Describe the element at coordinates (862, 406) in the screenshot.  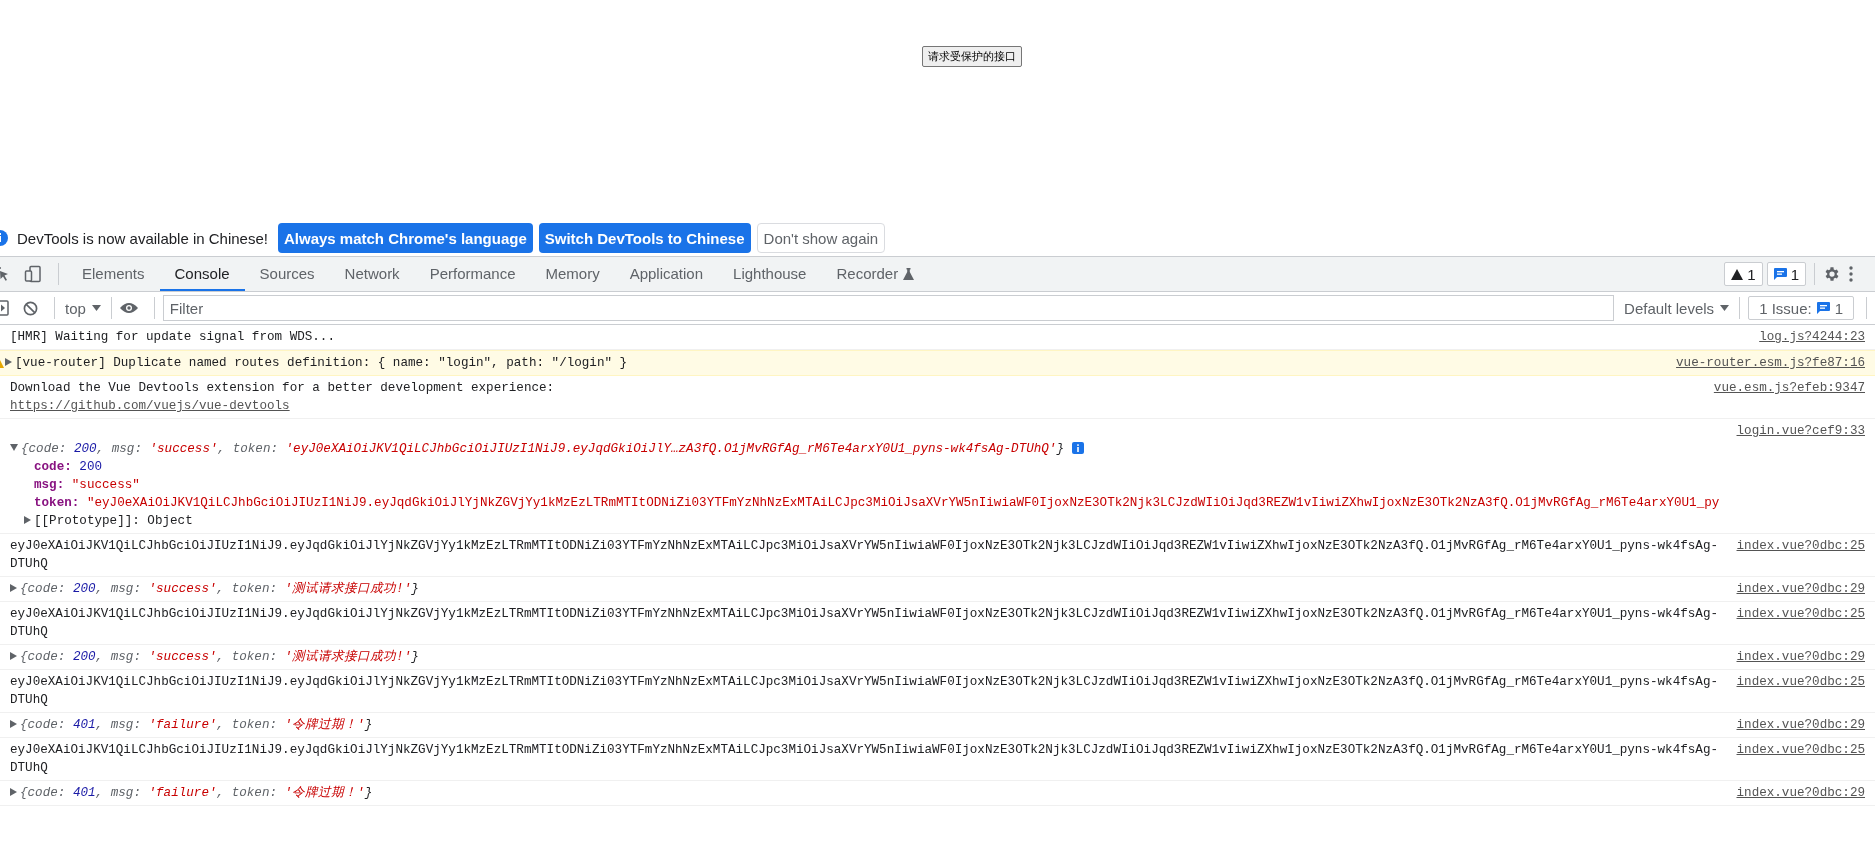
I see `url-link: https://github.com/vuejs/vue-devtools` at that location.